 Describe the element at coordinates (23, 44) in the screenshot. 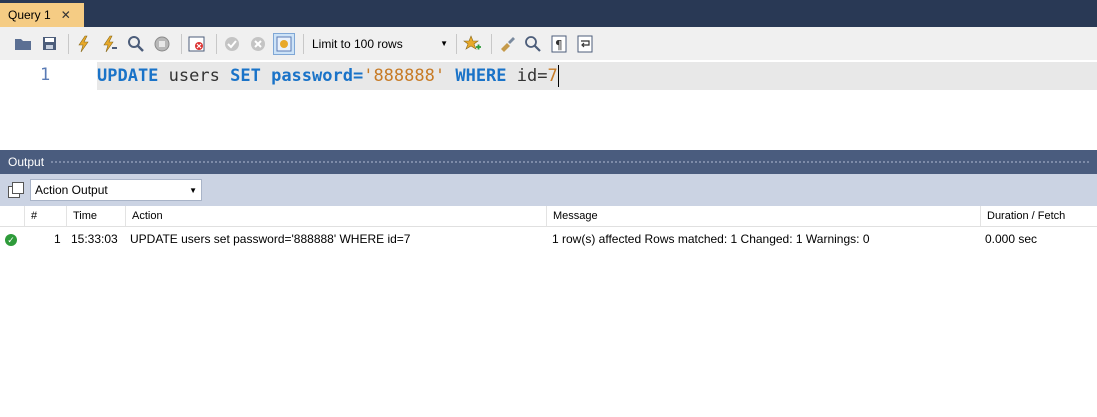

I see `open-folder-icon` at that location.